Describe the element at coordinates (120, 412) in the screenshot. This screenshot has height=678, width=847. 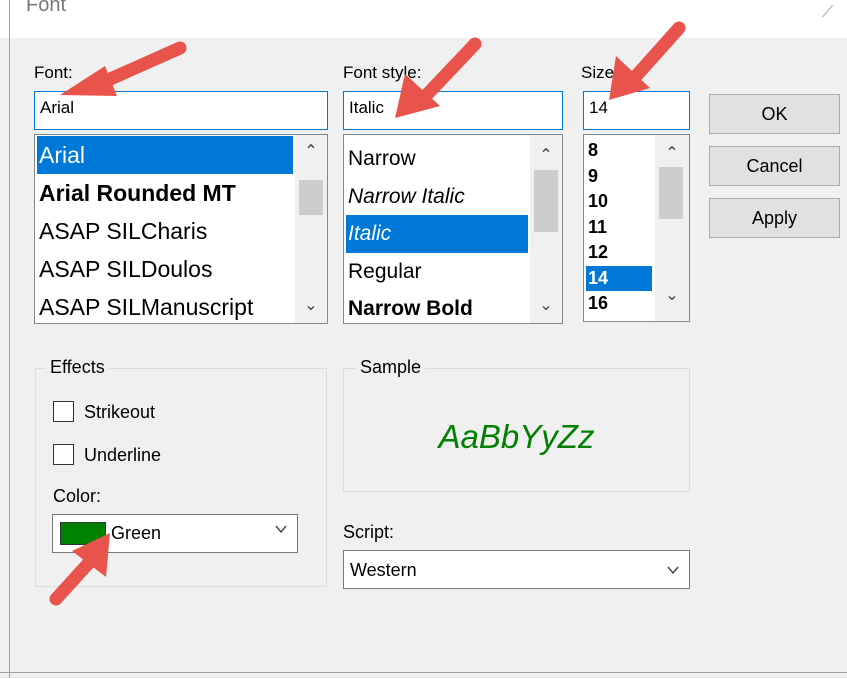
I see `strikeout-label: Strikeout` at that location.